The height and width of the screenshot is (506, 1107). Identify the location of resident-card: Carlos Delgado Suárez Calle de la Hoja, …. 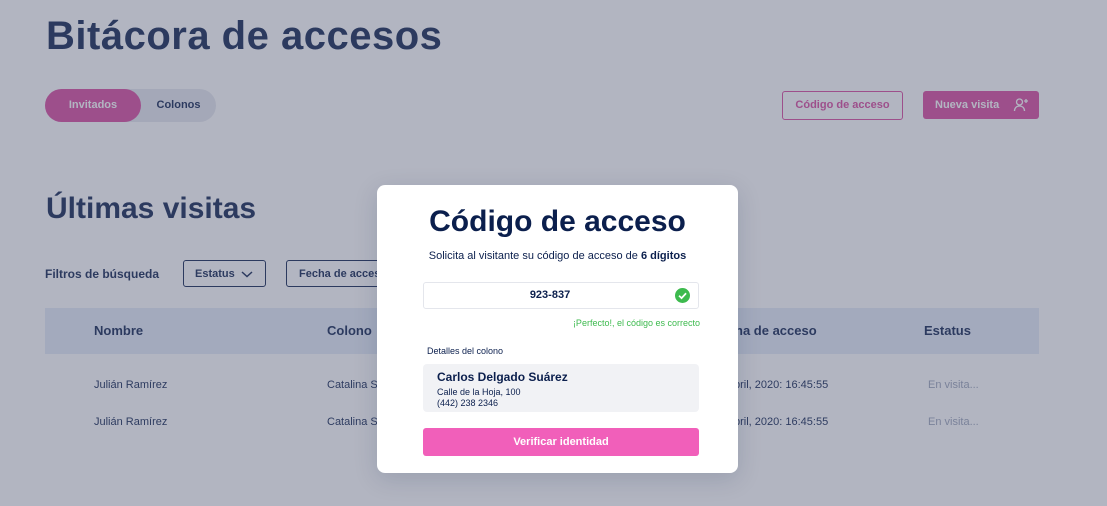
(561, 388).